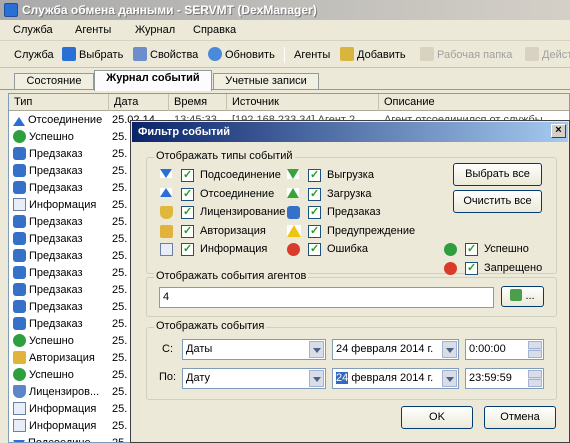 The height and width of the screenshot is (443, 570). Describe the element at coordinates (520, 417) in the screenshot. I see `cancel-button: Отмена` at that location.